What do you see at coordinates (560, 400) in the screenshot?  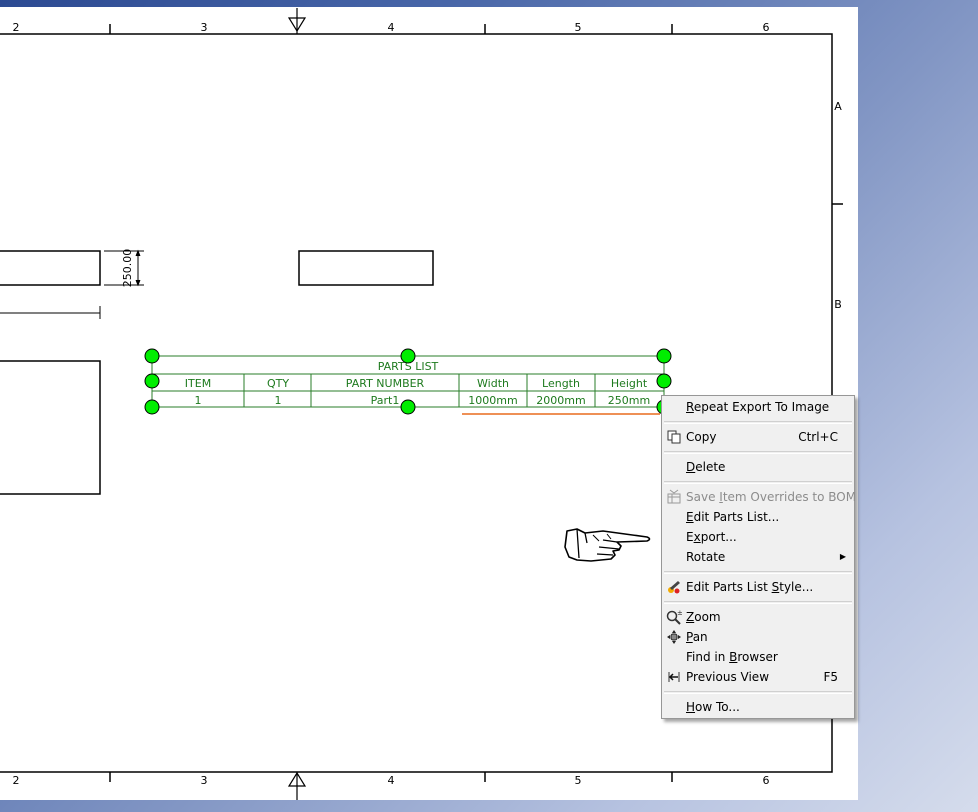 I see `parts-list-cell: 2000mm` at bounding box center [560, 400].